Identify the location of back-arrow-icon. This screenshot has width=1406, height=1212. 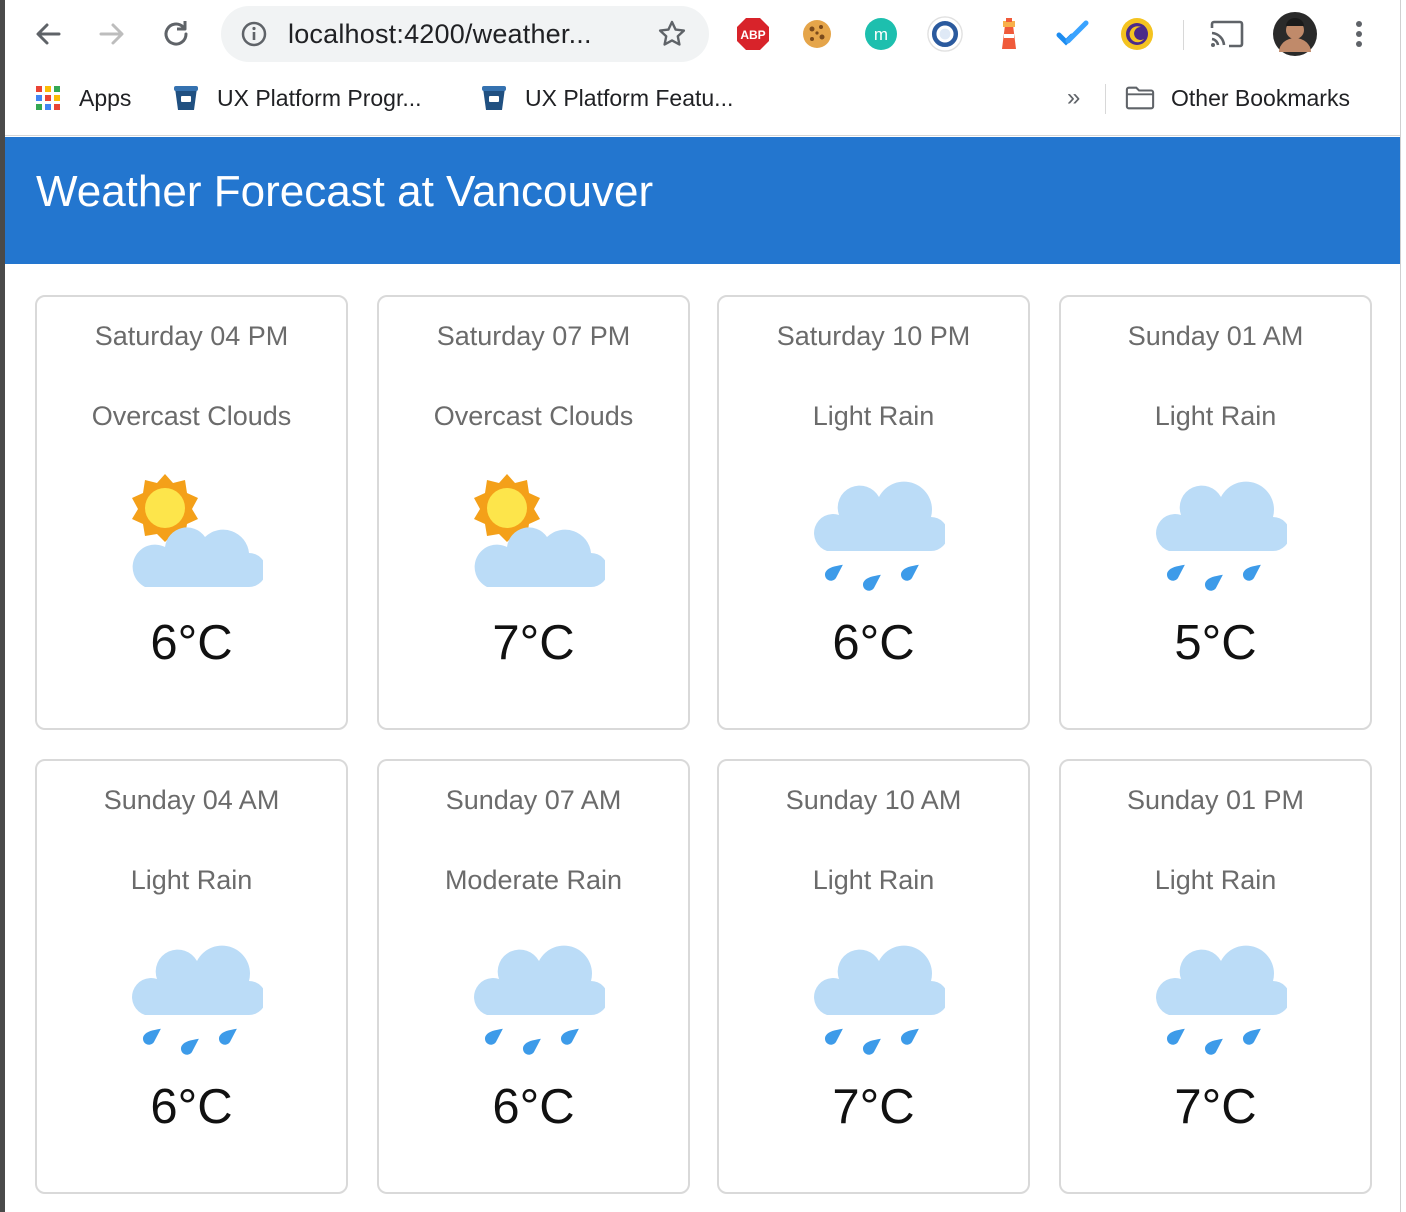
(48, 34).